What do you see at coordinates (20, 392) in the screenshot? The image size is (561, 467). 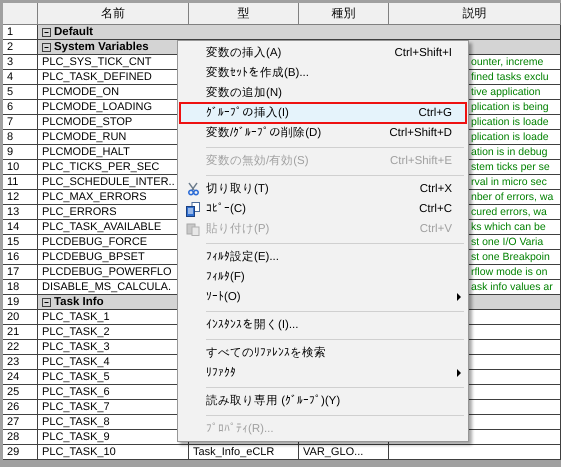 I see `row-number: 25` at bounding box center [20, 392].